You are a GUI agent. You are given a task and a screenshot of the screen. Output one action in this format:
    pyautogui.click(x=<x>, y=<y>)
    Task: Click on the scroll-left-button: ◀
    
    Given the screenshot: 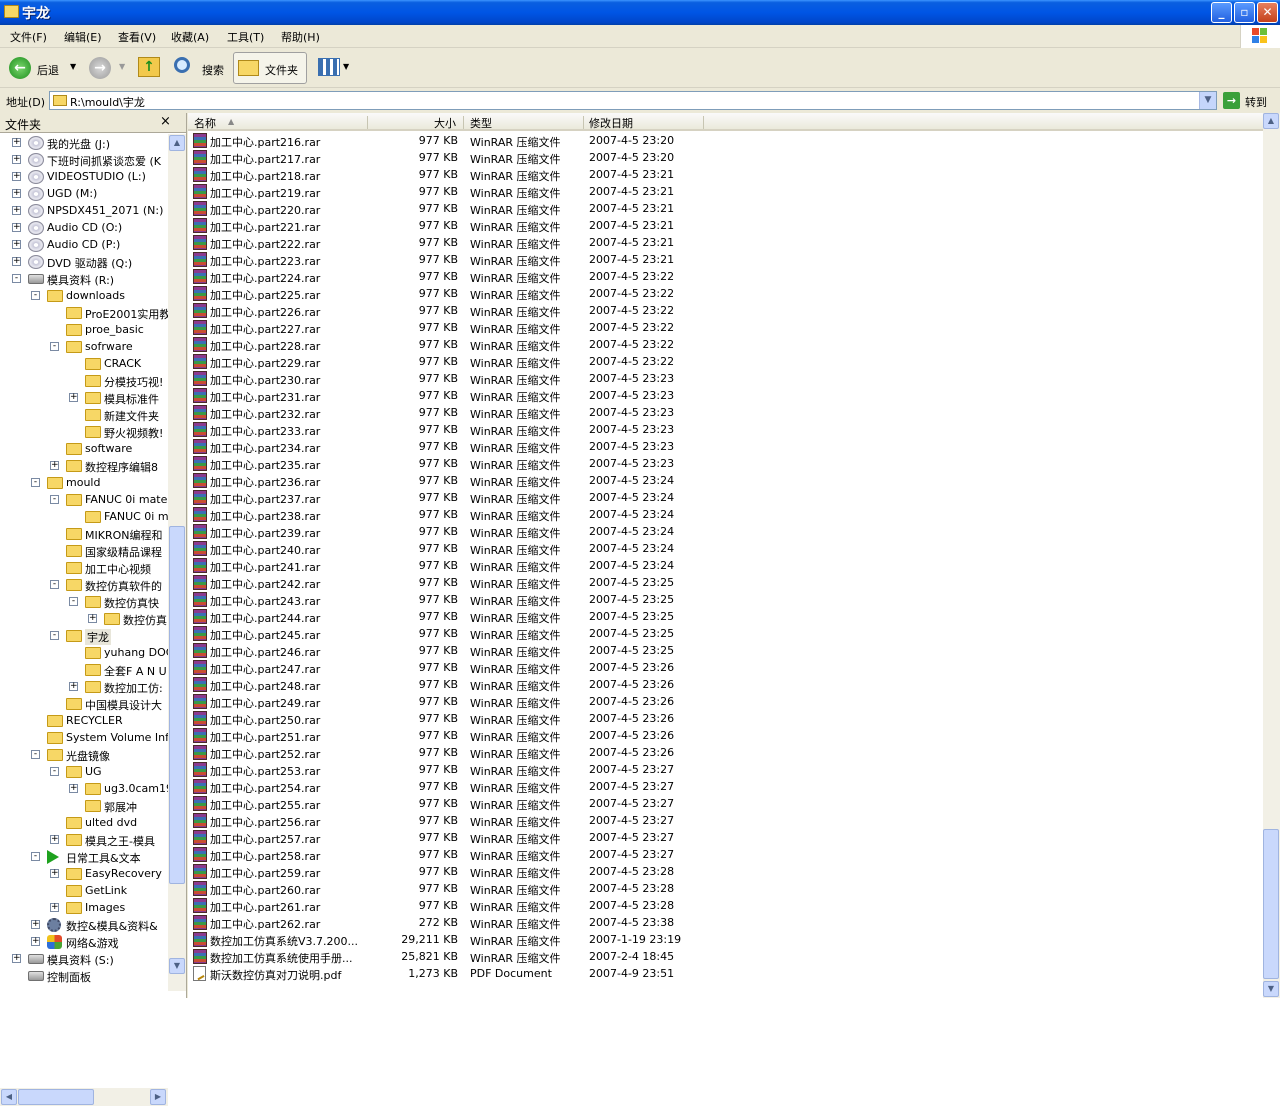 What is the action you would take?
    pyautogui.click(x=9, y=1097)
    